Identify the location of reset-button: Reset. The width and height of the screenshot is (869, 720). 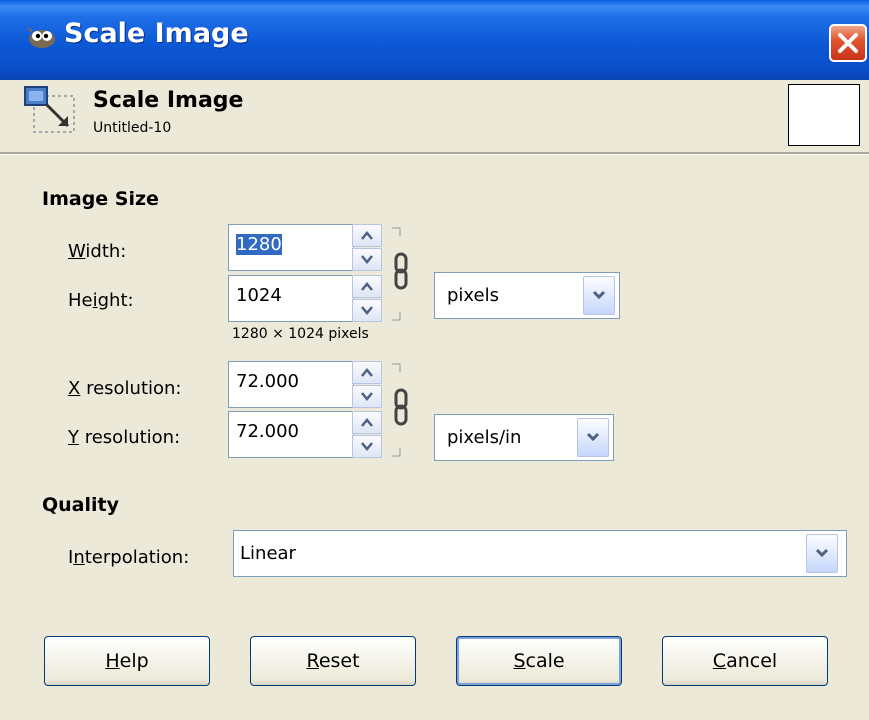
(333, 661).